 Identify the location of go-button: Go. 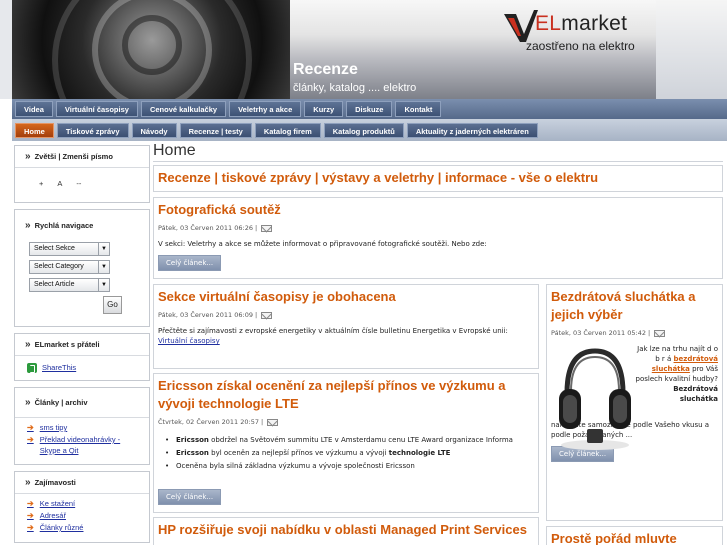
(112, 305).